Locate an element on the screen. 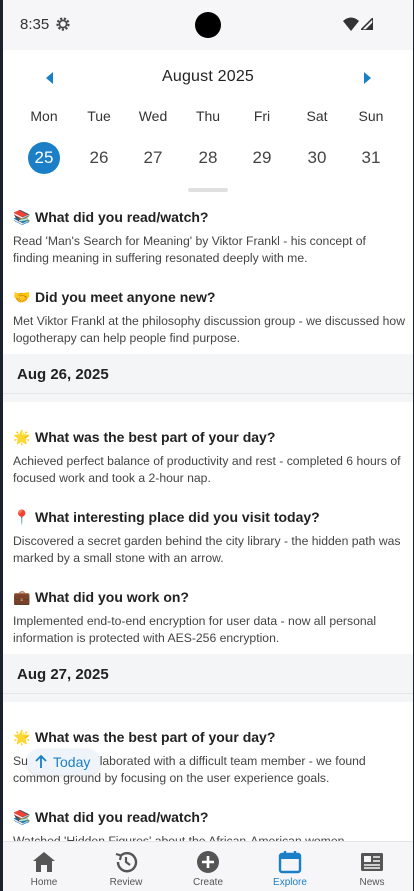 This screenshot has width=414, height=891. month-title: August 2025 is located at coordinates (208, 76).